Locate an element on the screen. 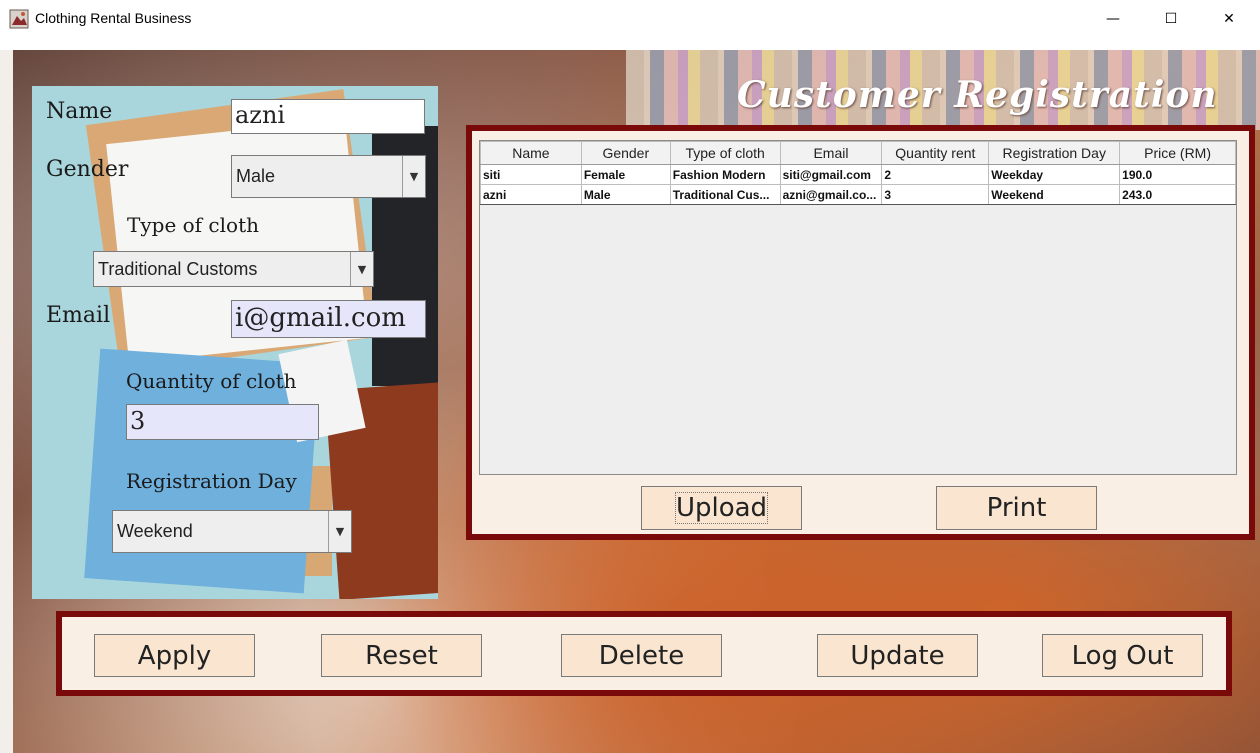 Image resolution: width=1260 pixels, height=753 pixels. registration-day-dropdown: Weekend ▼ is located at coordinates (232, 531).